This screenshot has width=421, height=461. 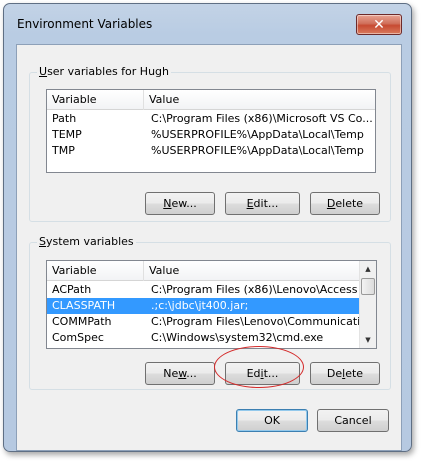 I want to click on list-item: TMP %USERPROFILE%\AppData\Local\Temp, so click(x=211, y=151).